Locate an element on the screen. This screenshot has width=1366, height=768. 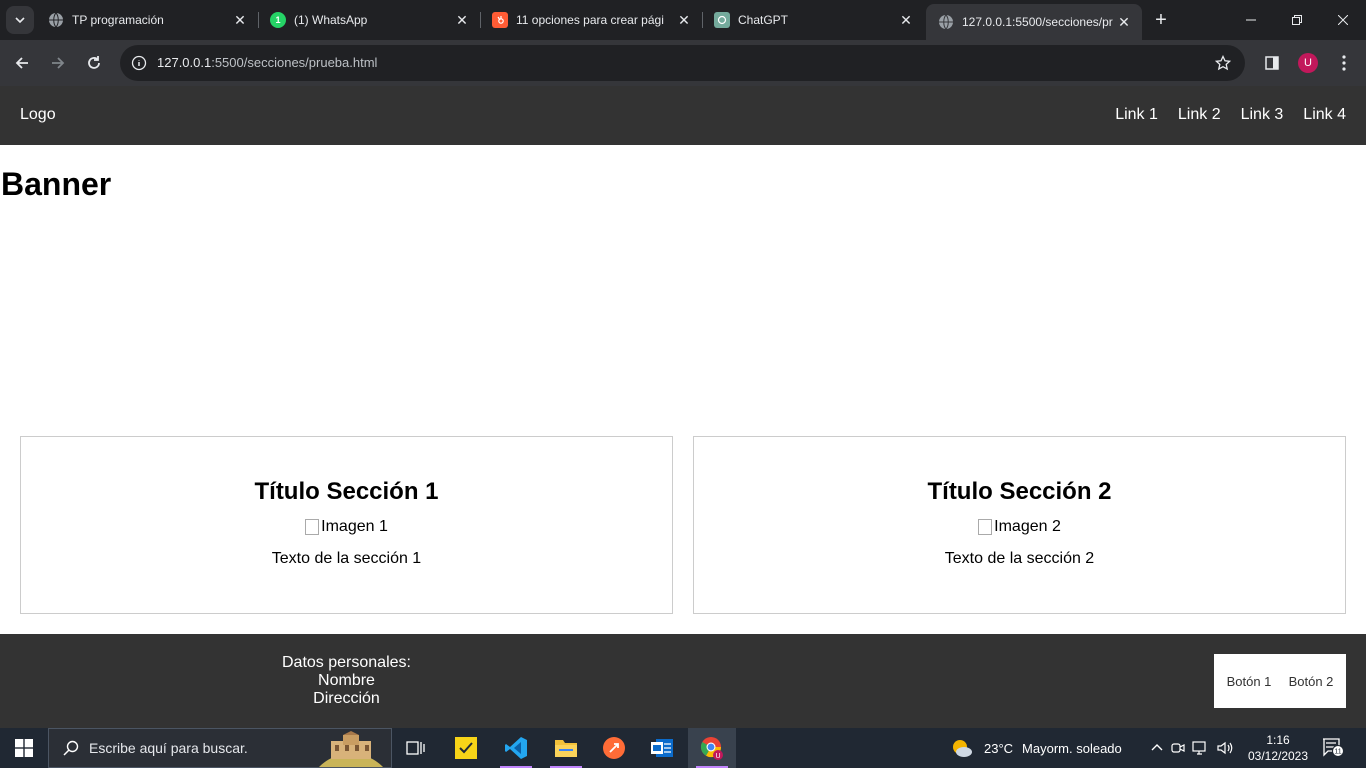
personal-data-heading: Datos personales: is located at coordinates (346, 662).